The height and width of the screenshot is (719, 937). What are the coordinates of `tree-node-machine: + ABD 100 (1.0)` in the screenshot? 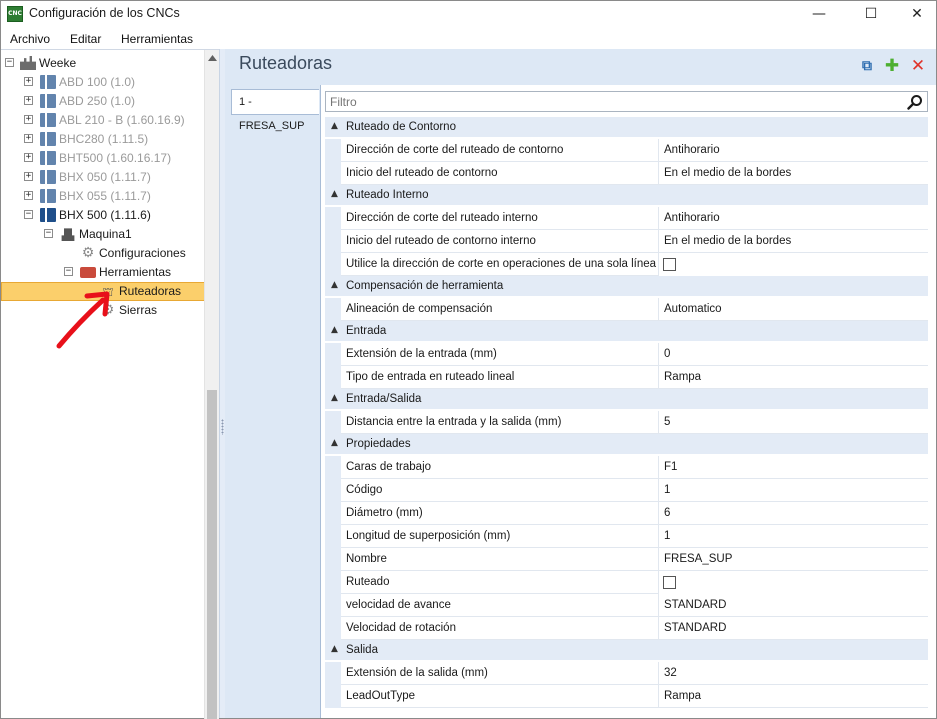 It's located at (103, 82).